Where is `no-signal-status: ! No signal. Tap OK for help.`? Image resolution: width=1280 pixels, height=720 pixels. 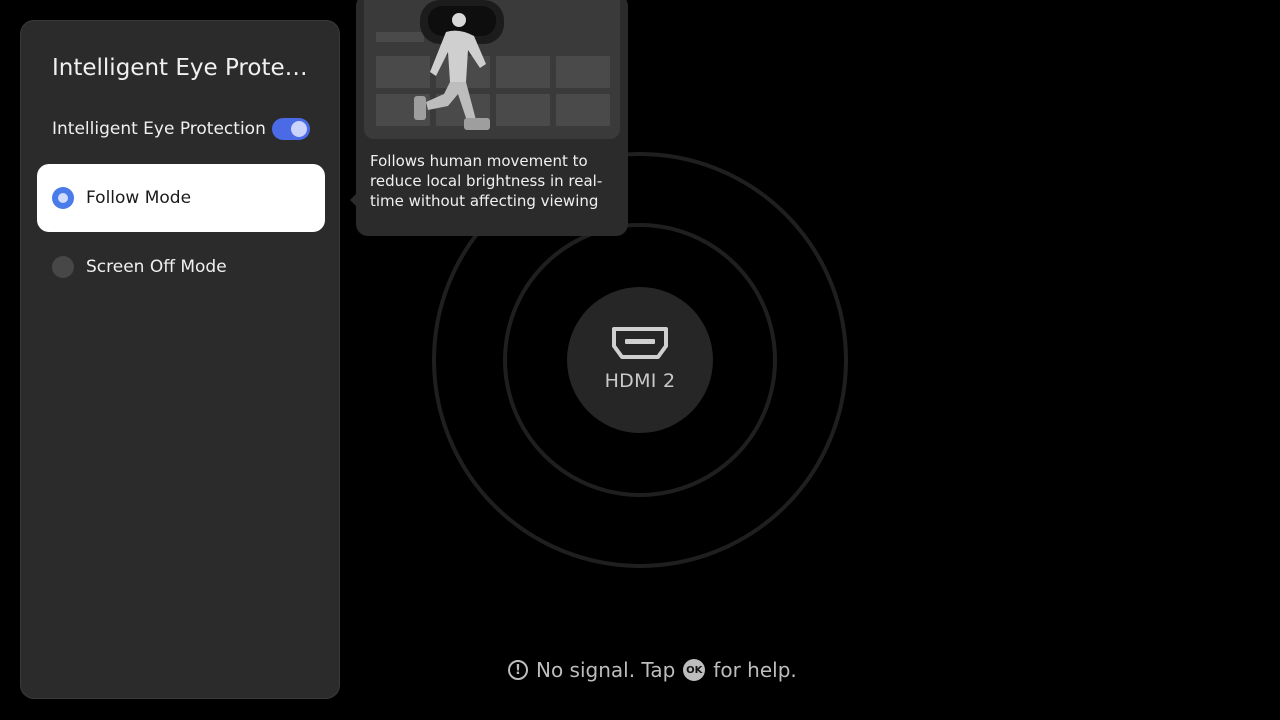 no-signal-status: ! No signal. Tap OK for help. is located at coordinates (652, 670).